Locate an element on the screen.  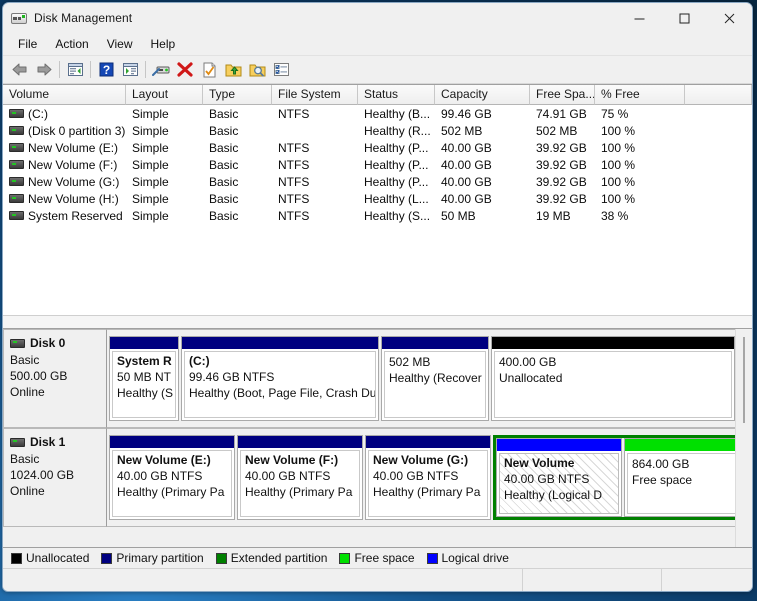
volume-cell: (Disk 0 partition 3) is located at coordinates (64, 131).